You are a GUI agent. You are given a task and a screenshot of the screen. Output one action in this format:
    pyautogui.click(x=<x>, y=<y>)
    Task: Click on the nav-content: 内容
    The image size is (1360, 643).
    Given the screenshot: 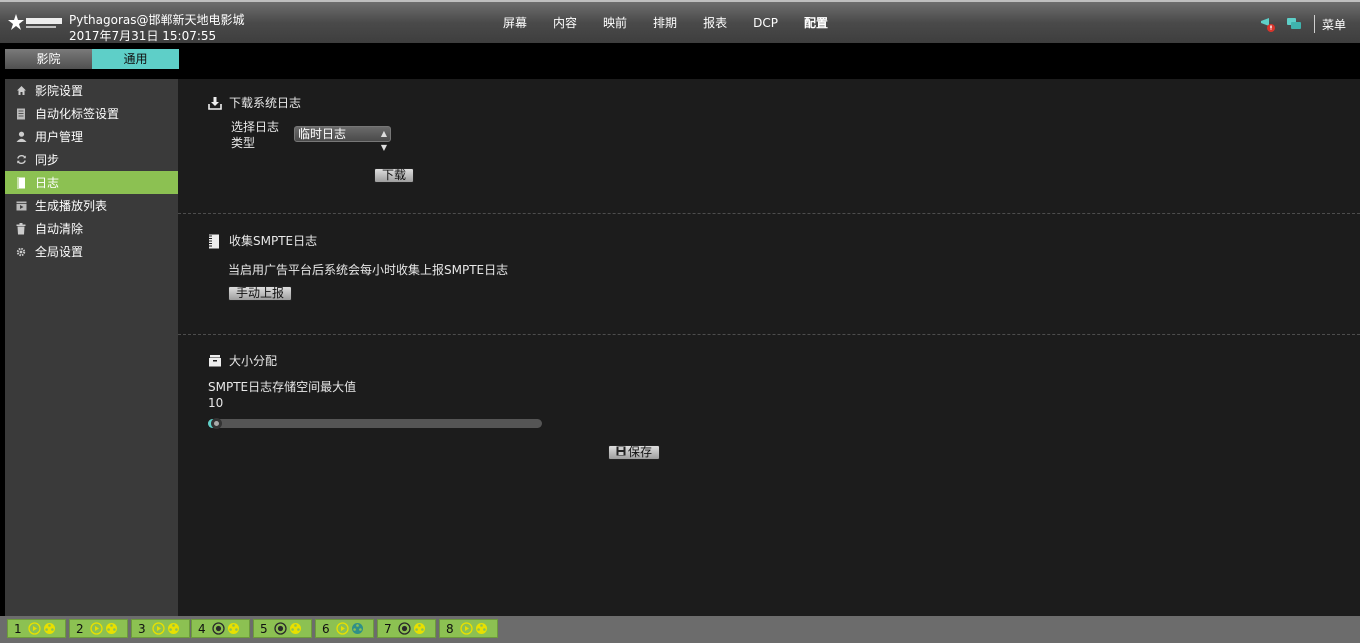 What is the action you would take?
    pyautogui.click(x=565, y=23)
    